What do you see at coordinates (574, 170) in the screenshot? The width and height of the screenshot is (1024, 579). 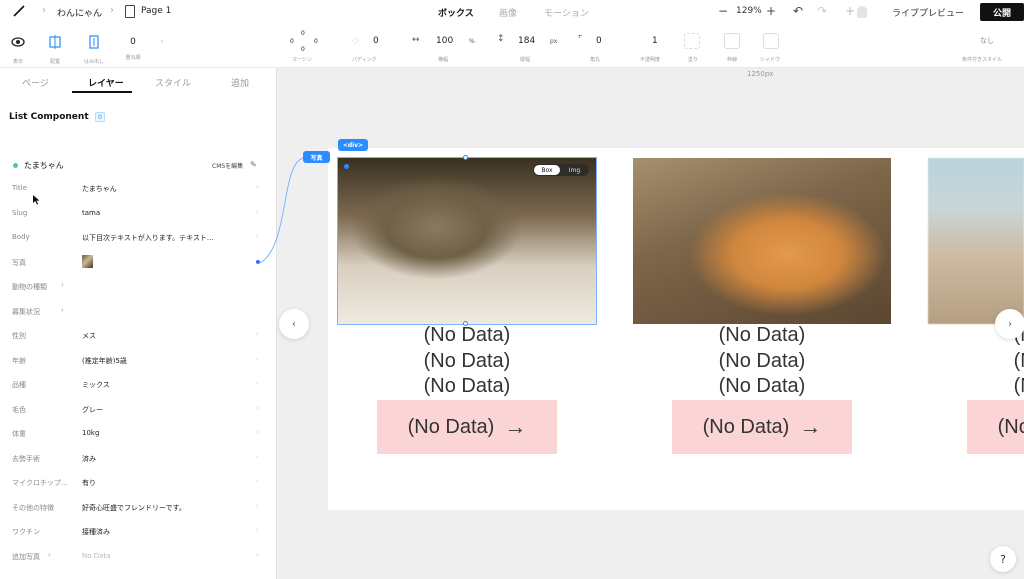 I see `toggle-img-option: Img` at bounding box center [574, 170].